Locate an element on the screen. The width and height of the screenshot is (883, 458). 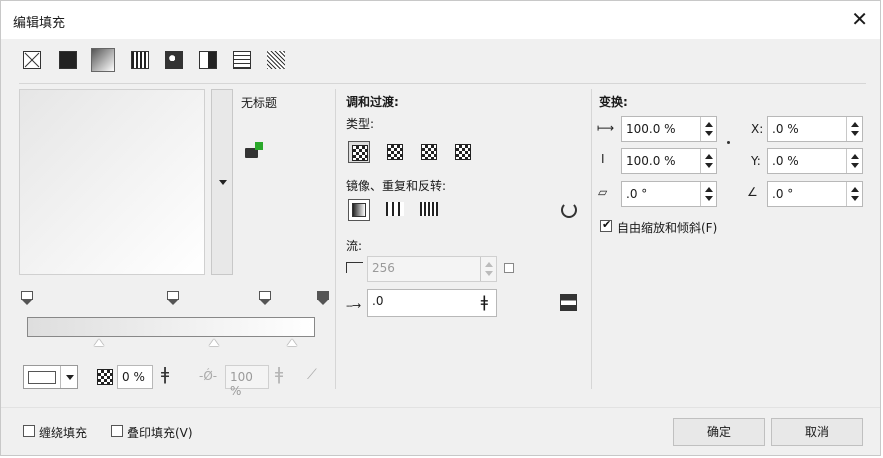
preset-name: 无标题 is located at coordinates (259, 103).